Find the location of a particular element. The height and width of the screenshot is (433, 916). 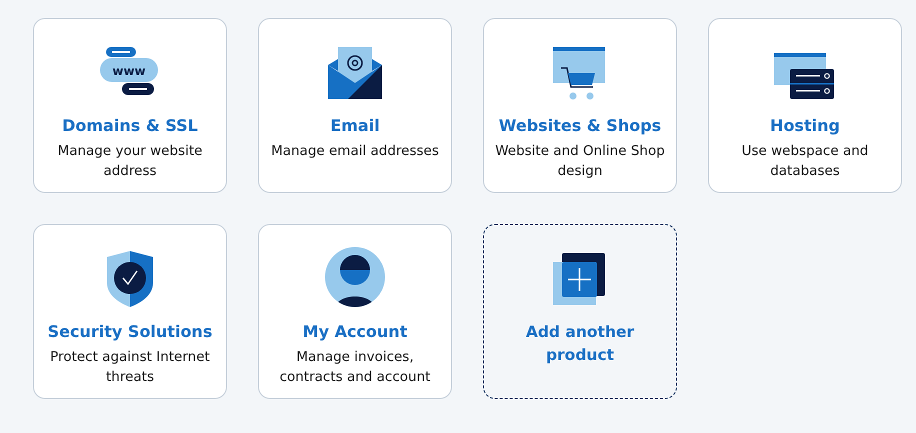

card-description: Website and Online Shop design is located at coordinates (580, 161).